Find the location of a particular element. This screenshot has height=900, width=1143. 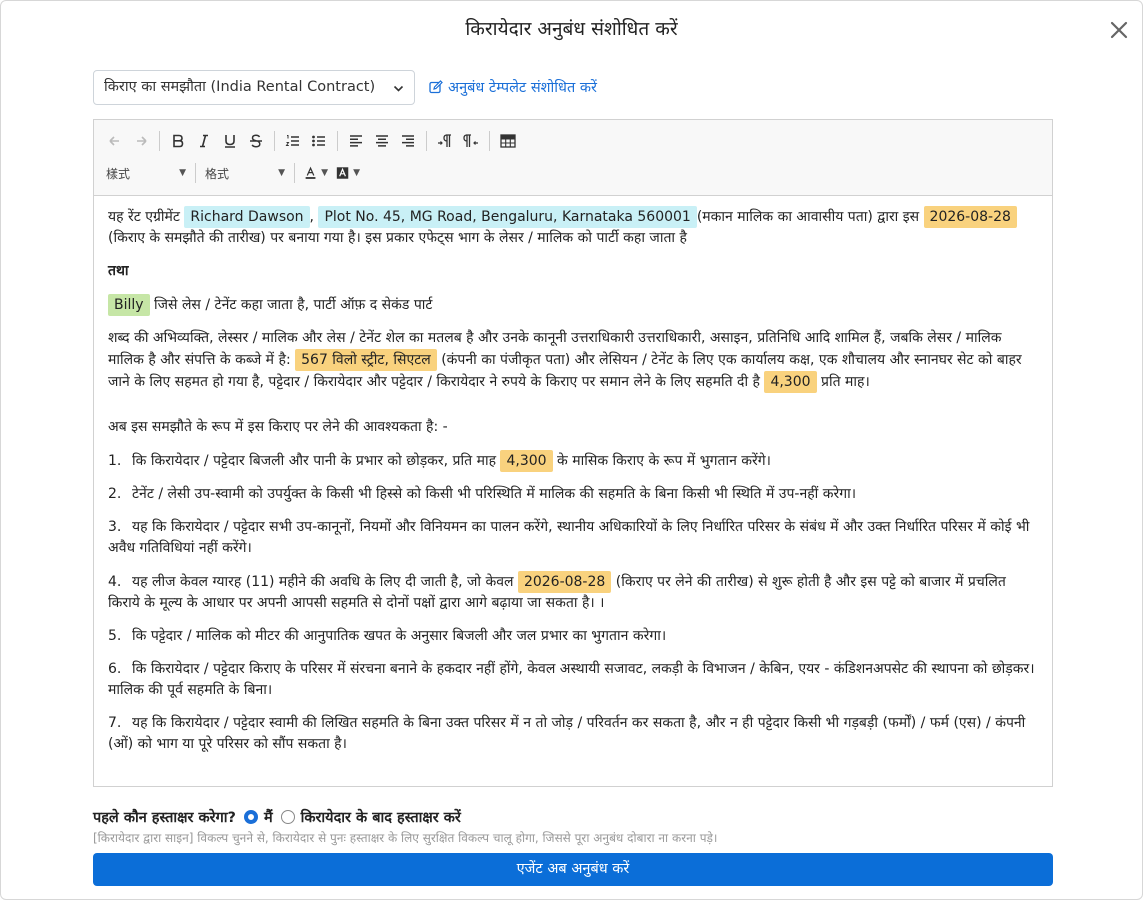

text-segment: , is located at coordinates (311, 217).